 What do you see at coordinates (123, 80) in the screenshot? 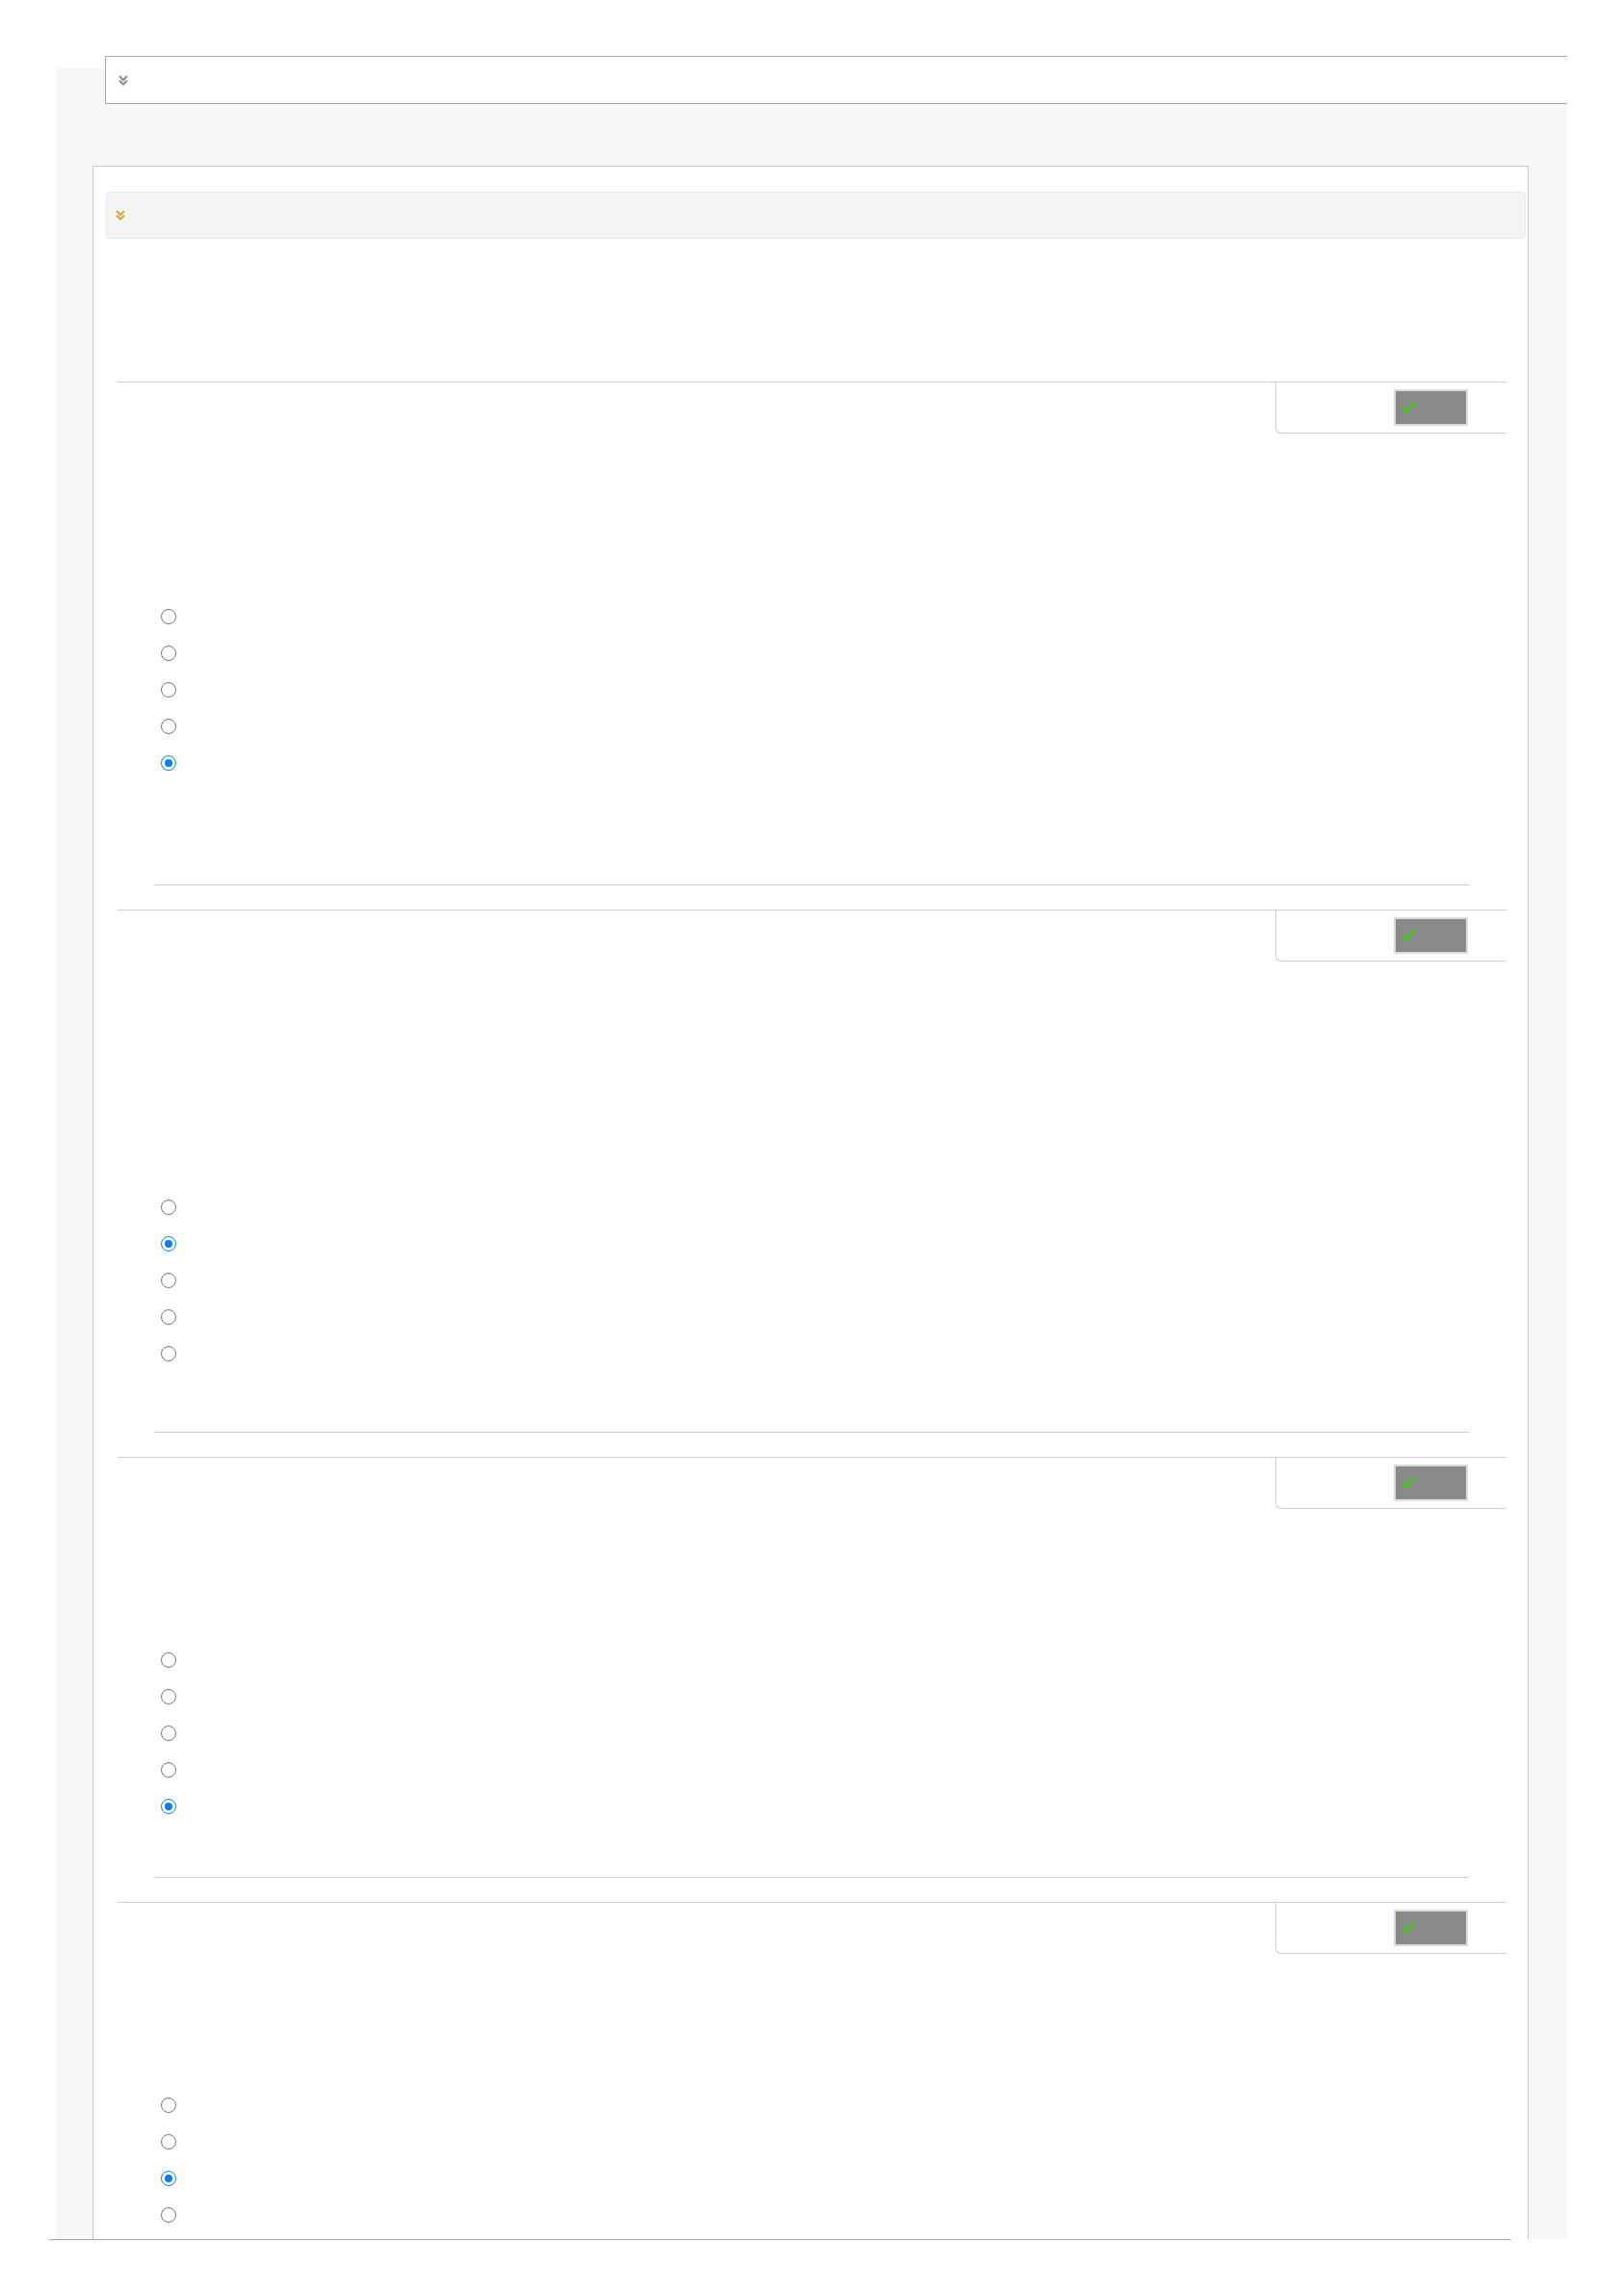
I see `double-chevron-icon` at bounding box center [123, 80].